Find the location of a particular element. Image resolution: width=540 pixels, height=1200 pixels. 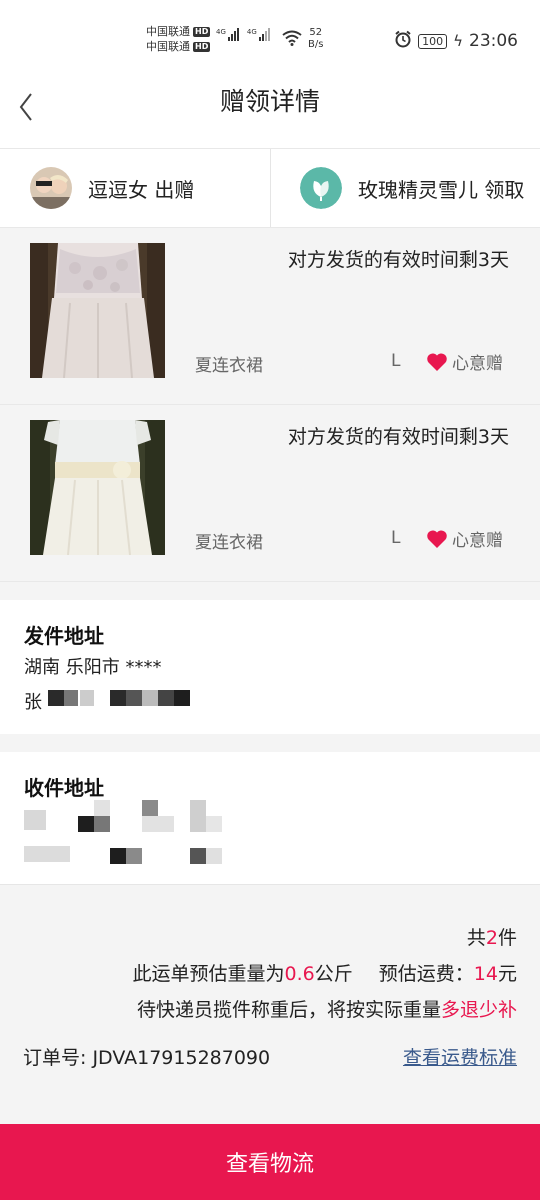

order-number: 订单号: JDVA17915287090 is located at coordinates (147, 1058).